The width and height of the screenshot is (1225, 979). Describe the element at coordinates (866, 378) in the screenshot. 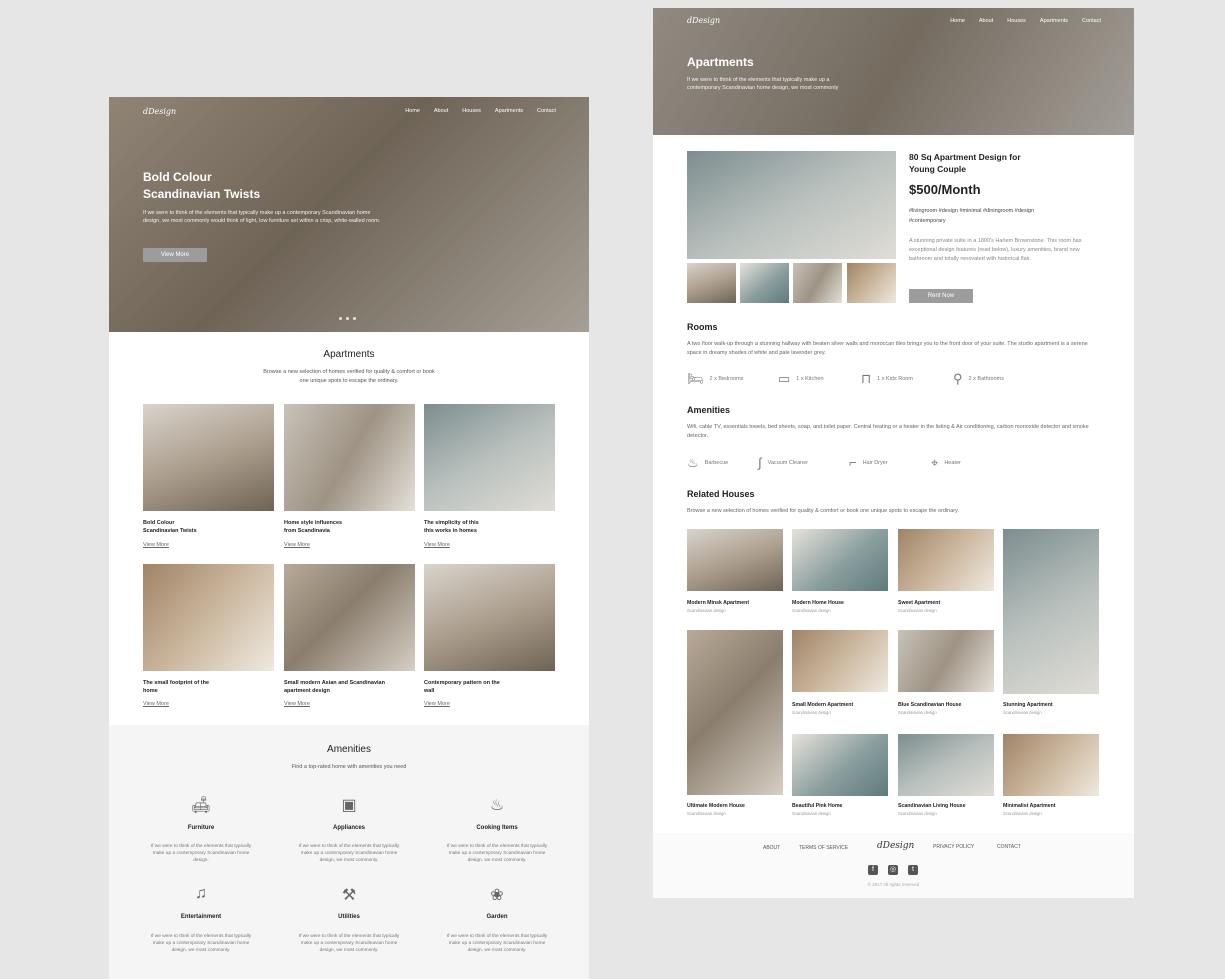

I see `kids-bed-icon: ⊓` at that location.